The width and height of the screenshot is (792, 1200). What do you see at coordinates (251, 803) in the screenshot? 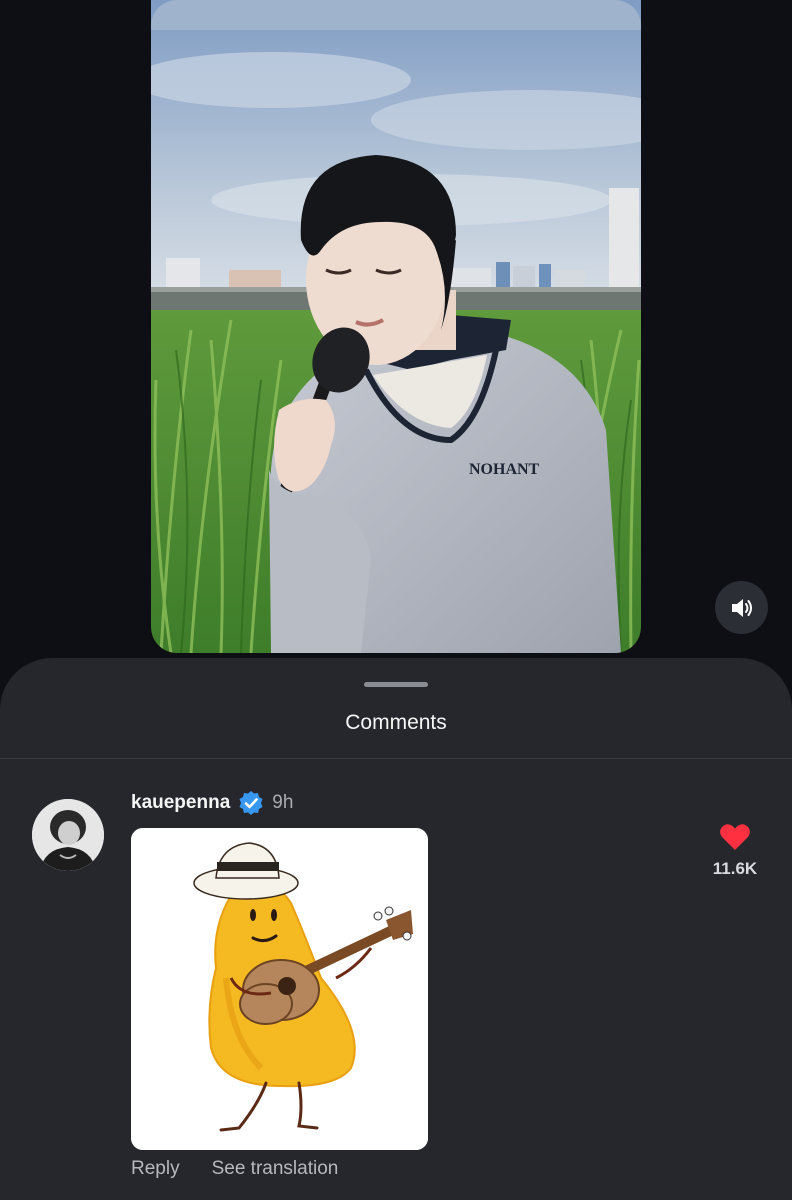
I see `verified-badge-icon` at bounding box center [251, 803].